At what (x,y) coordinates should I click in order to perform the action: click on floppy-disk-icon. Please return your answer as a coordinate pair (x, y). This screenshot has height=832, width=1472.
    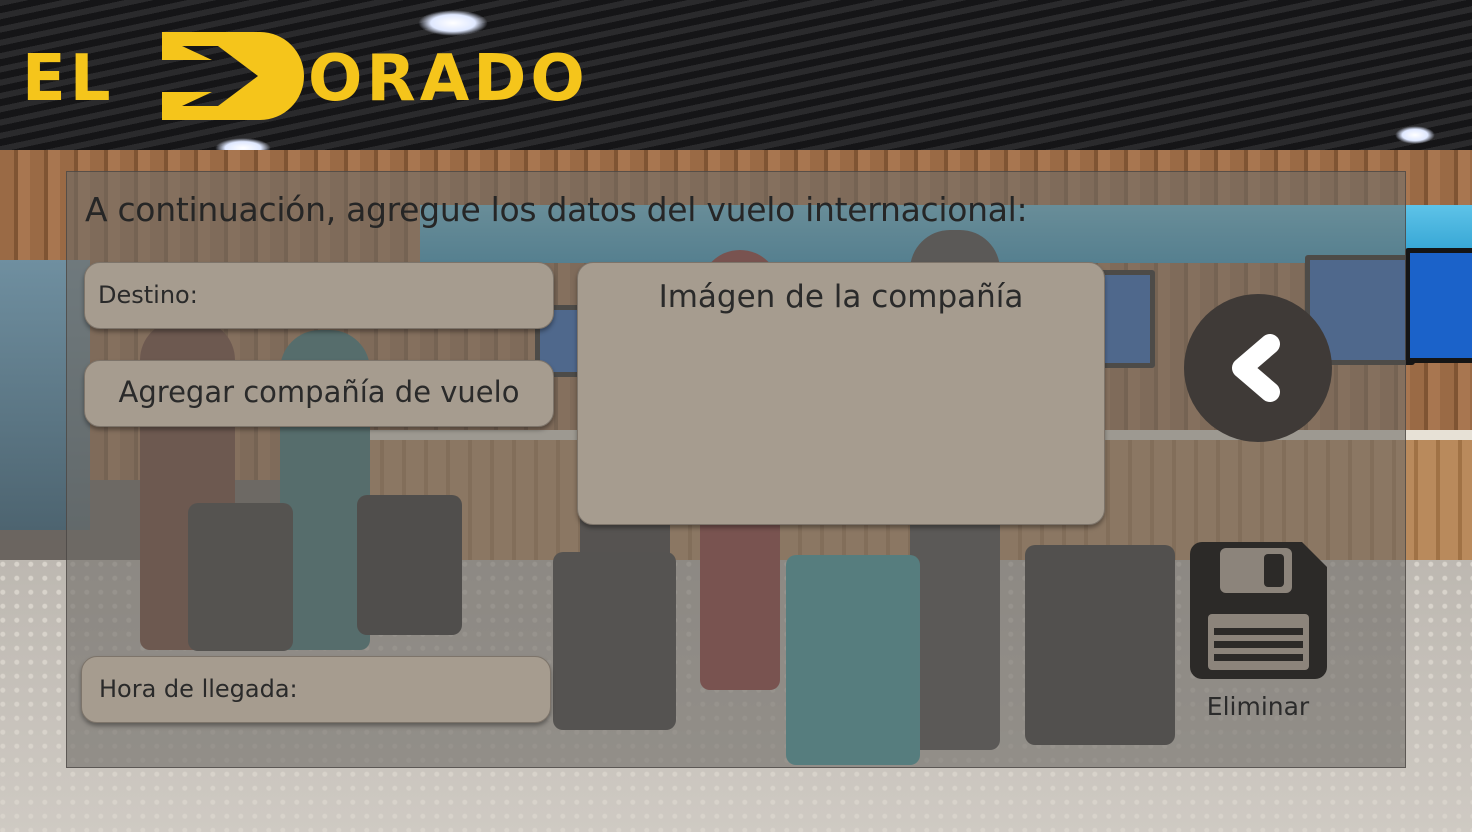
    Looking at the image, I should click on (1258, 610).